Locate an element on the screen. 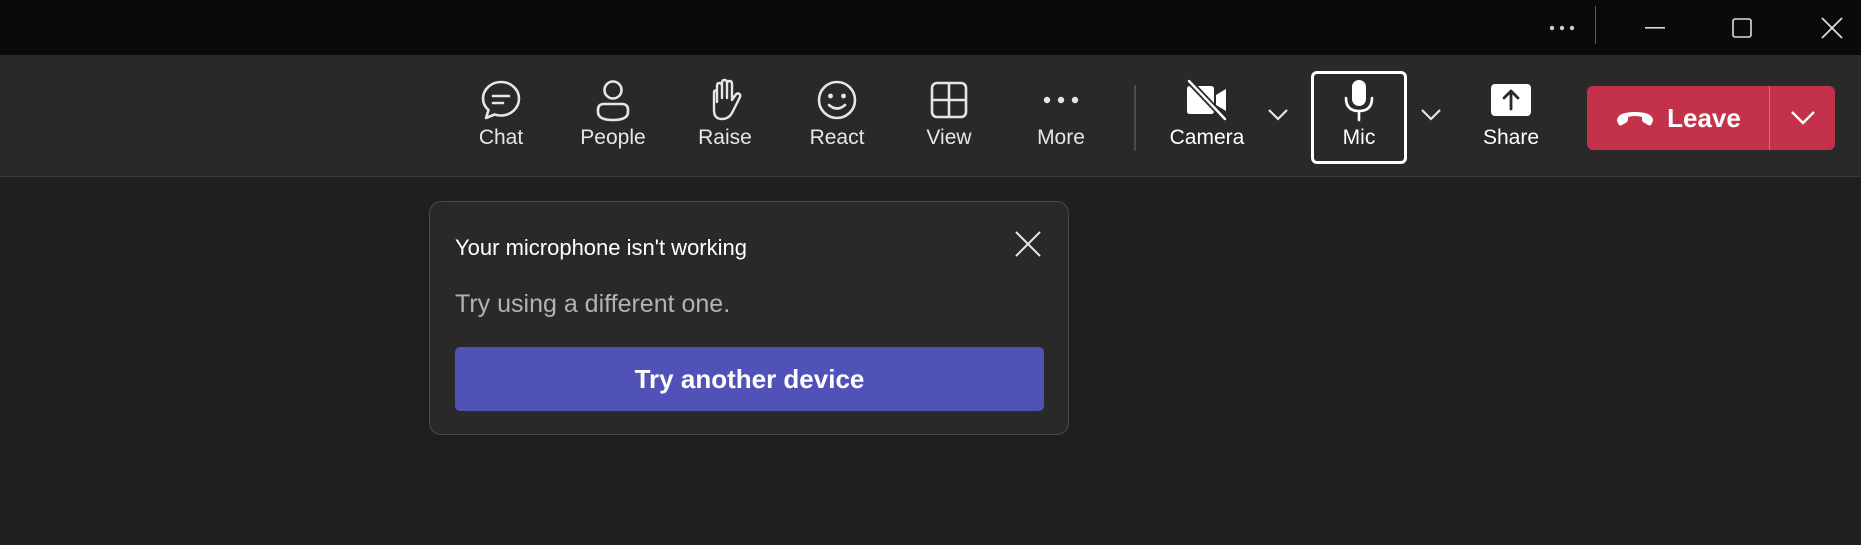 The width and height of the screenshot is (1861, 545). minimize-button is located at coordinates (1655, 27).